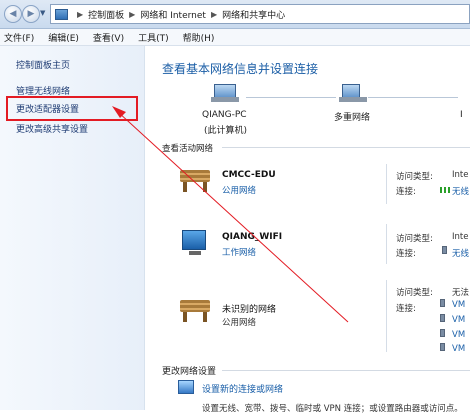  Describe the element at coordinates (108, 37) in the screenshot. I see `menu-view: 查看(V)` at that location.